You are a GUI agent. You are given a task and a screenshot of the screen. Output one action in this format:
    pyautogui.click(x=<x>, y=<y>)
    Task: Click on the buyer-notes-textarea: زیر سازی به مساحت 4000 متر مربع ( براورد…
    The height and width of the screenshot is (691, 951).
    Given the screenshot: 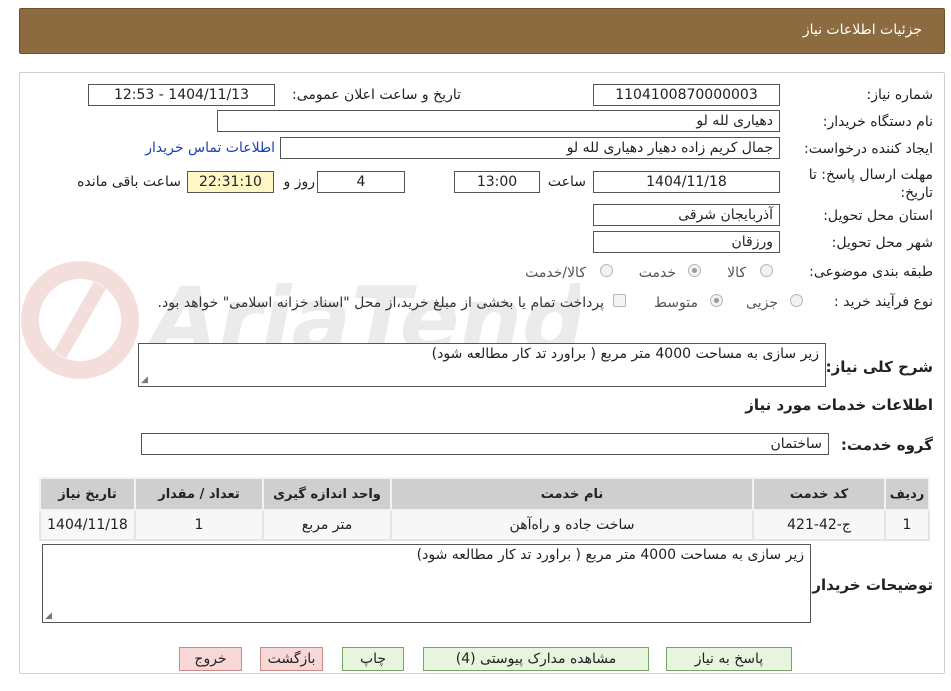 What is the action you would take?
    pyautogui.click(x=426, y=583)
    